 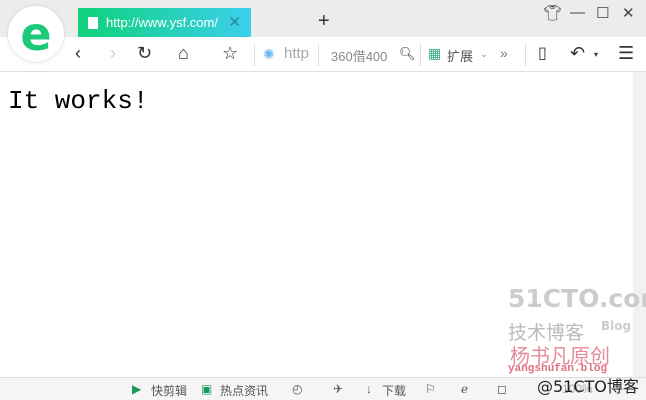 What do you see at coordinates (484, 54) in the screenshot?
I see `chevron-down-icon: ⌄` at bounding box center [484, 54].